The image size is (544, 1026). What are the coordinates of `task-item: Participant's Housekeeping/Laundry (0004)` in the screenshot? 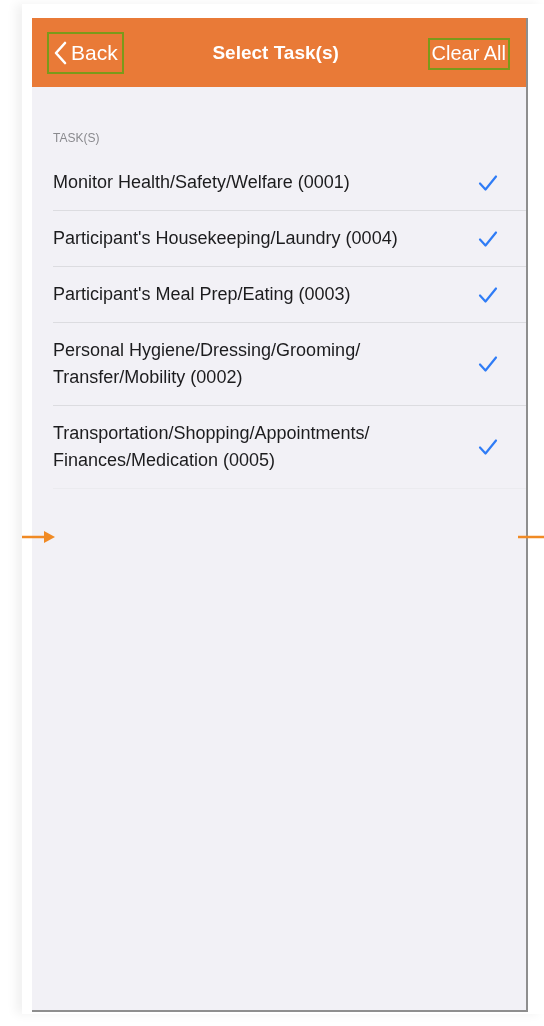 It's located at (289, 239).